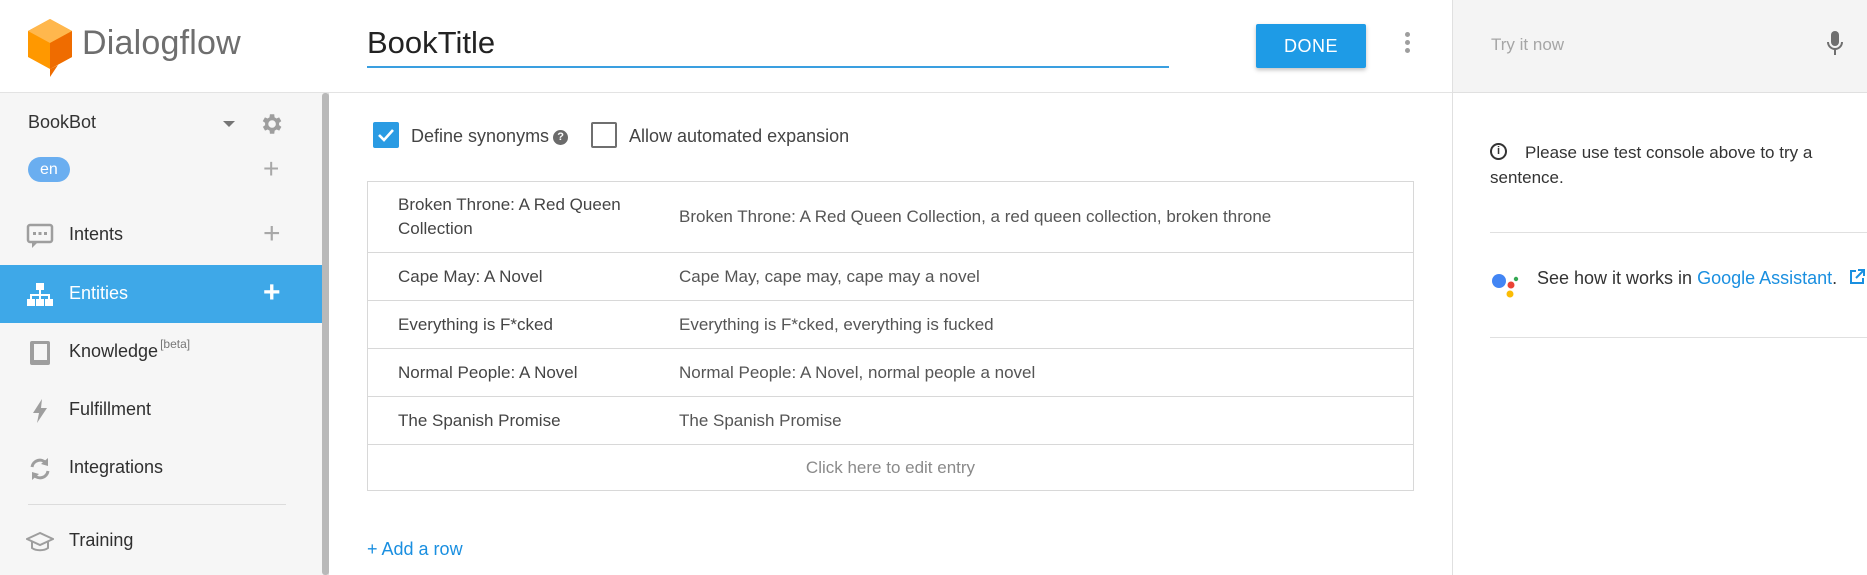 The width and height of the screenshot is (1867, 575). Describe the element at coordinates (271, 124) in the screenshot. I see `gear-icon` at that location.